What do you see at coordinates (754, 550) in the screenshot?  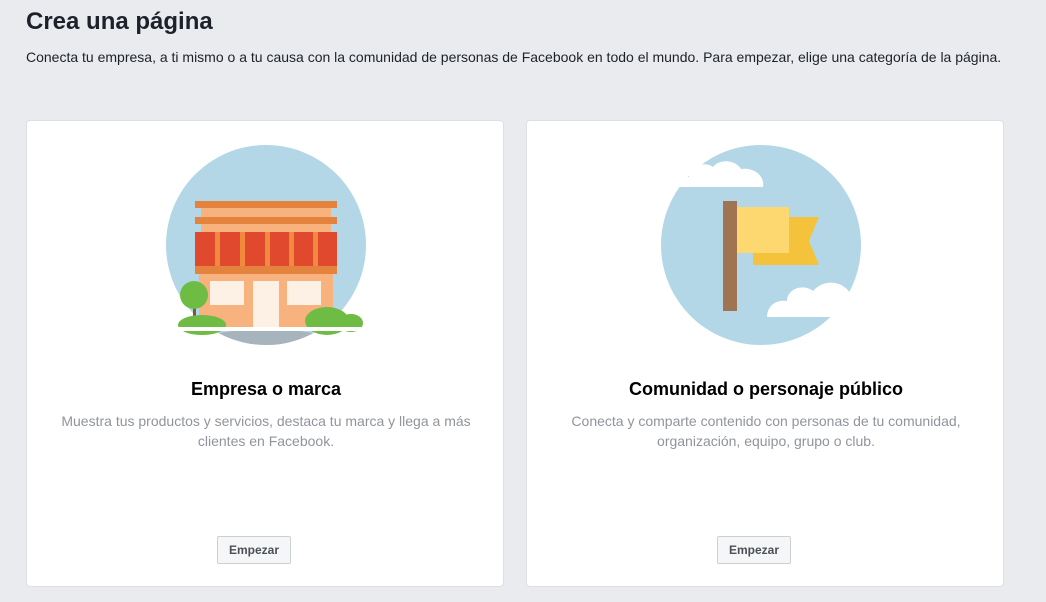 I see `start-community-button: Empezar` at bounding box center [754, 550].